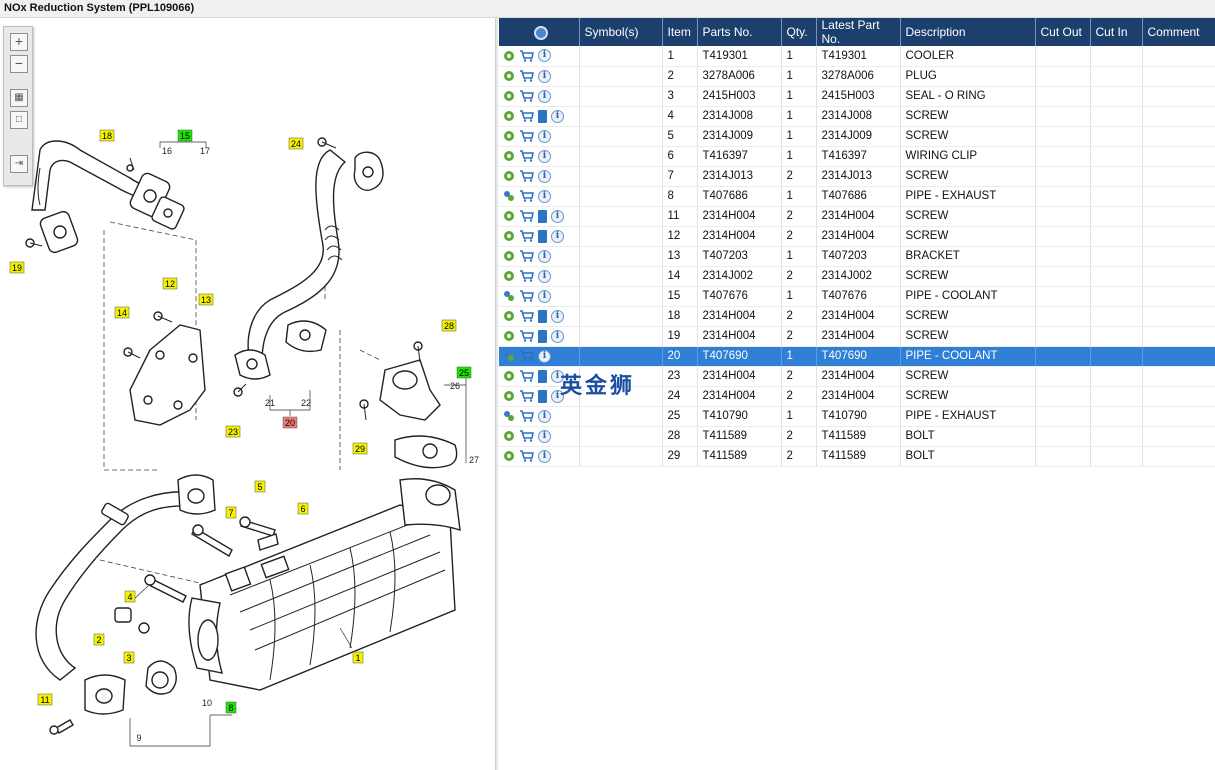 This screenshot has width=1215, height=770. Describe the element at coordinates (45, 699) in the screenshot. I see `callout-11: 11` at that location.